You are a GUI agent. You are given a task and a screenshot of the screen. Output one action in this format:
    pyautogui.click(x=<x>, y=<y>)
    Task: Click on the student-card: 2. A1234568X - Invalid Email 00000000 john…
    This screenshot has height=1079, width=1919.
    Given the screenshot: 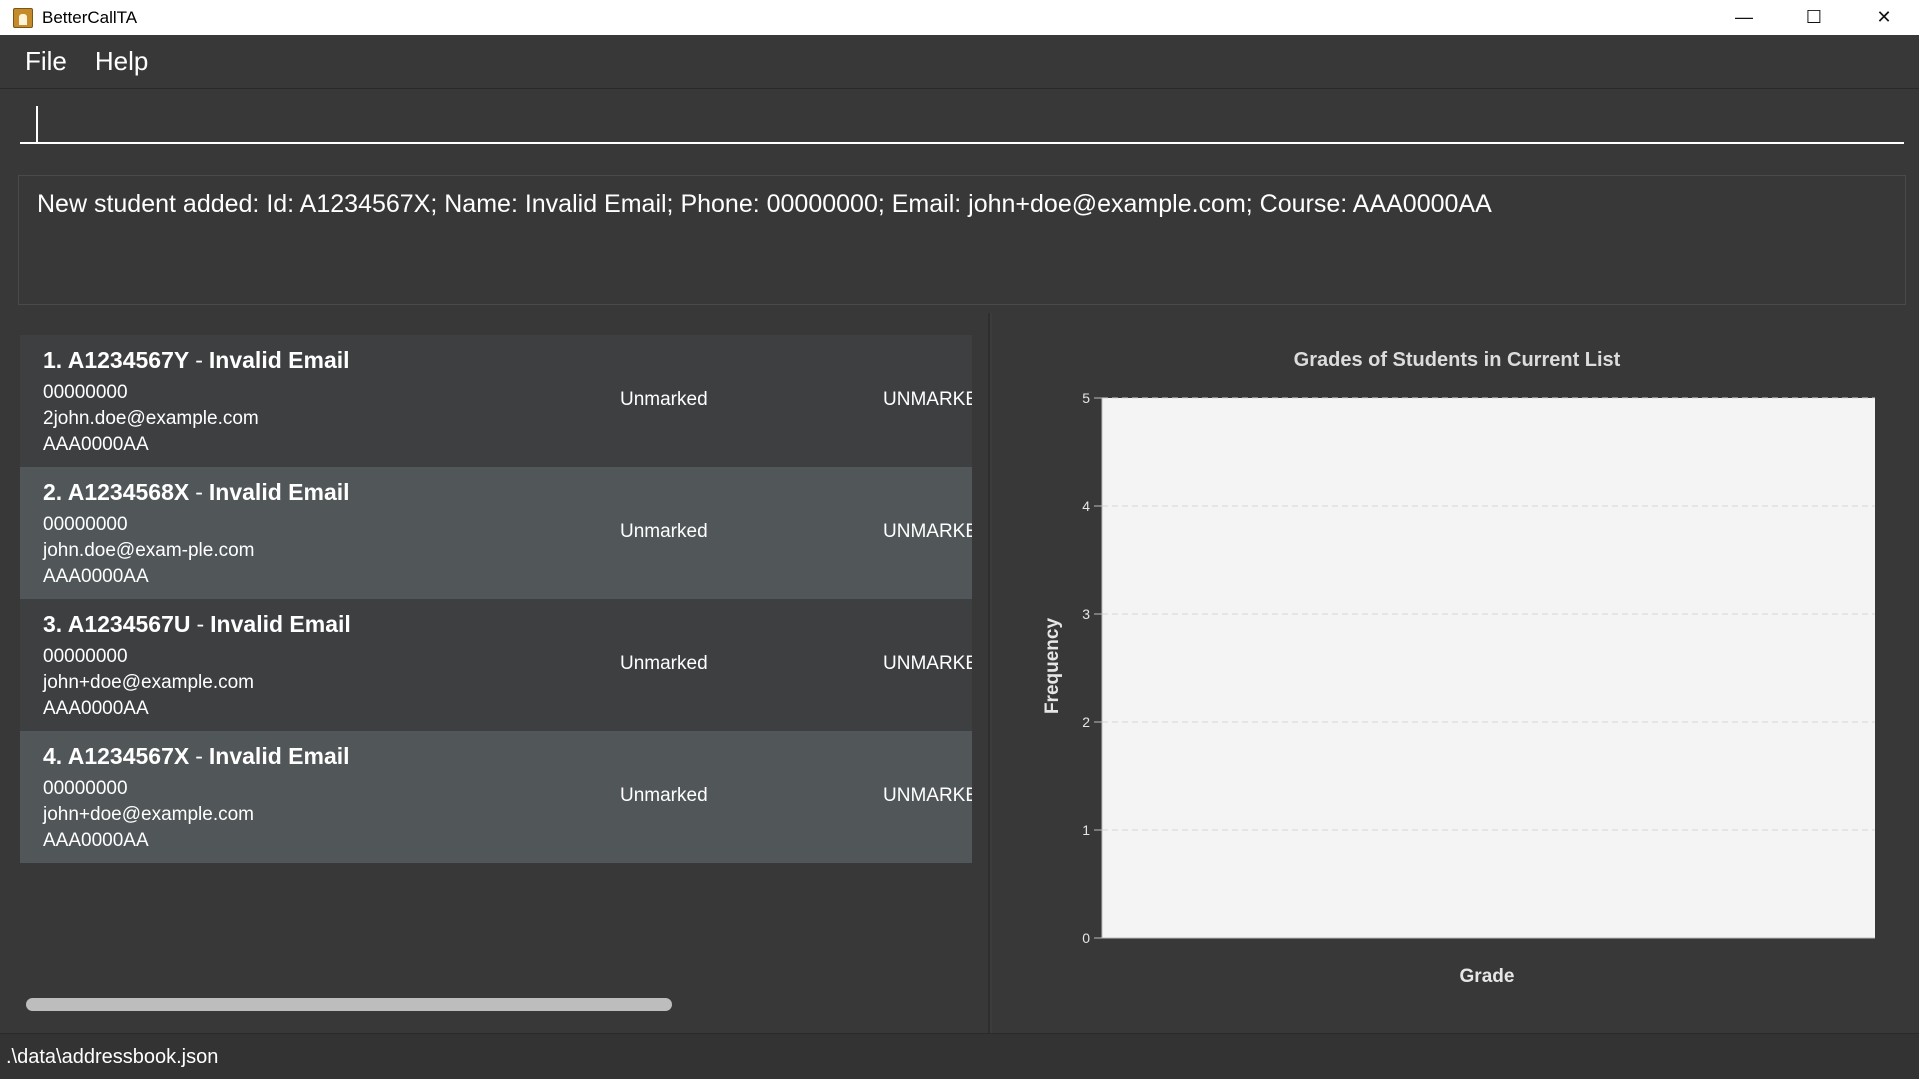 What is the action you would take?
    pyautogui.click(x=496, y=533)
    